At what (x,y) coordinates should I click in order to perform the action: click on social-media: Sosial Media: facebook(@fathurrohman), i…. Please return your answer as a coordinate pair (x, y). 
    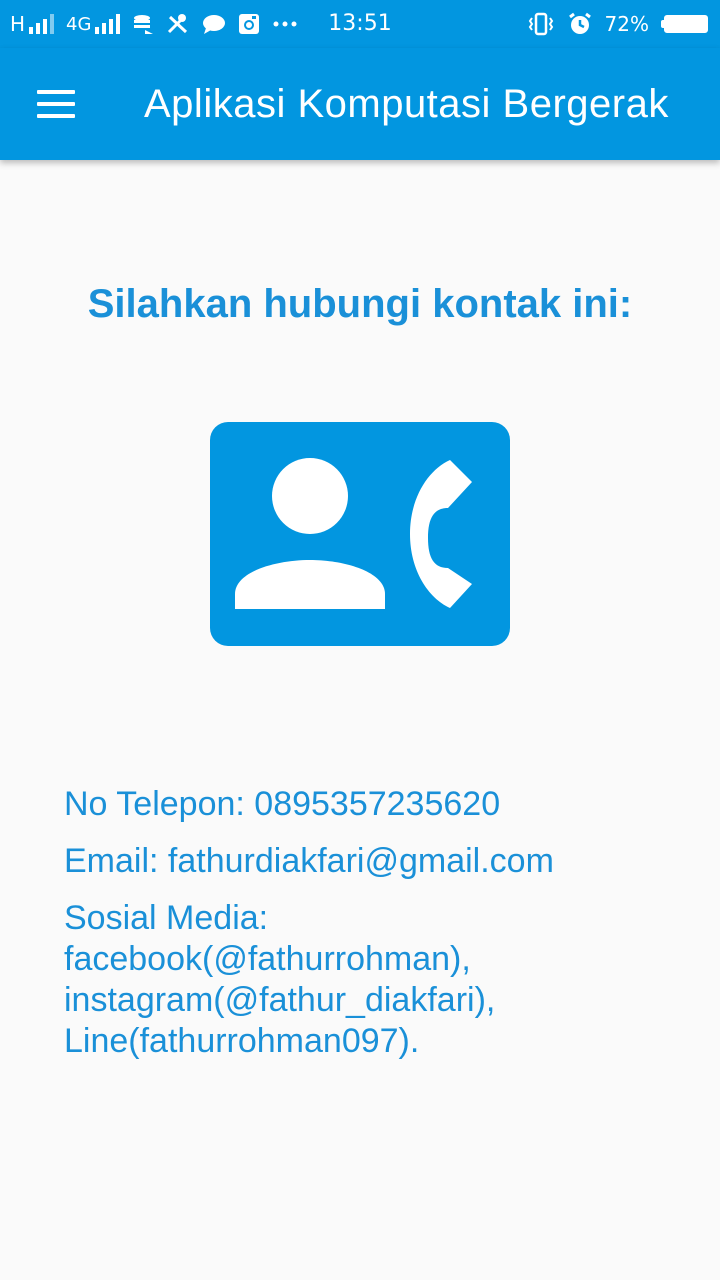
    Looking at the image, I should click on (374, 980).